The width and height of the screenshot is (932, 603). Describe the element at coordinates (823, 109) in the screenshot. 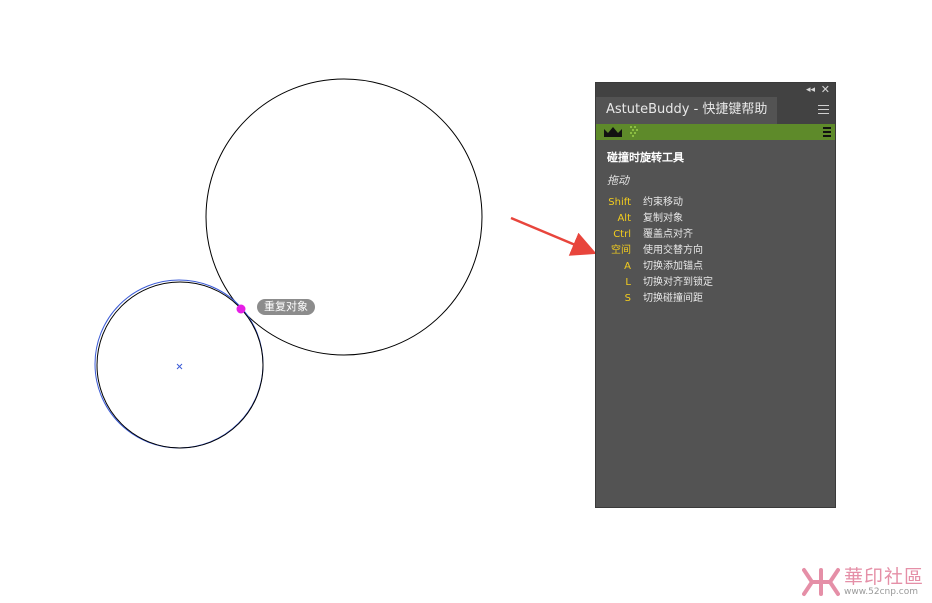

I see `panel-menu-icon` at that location.